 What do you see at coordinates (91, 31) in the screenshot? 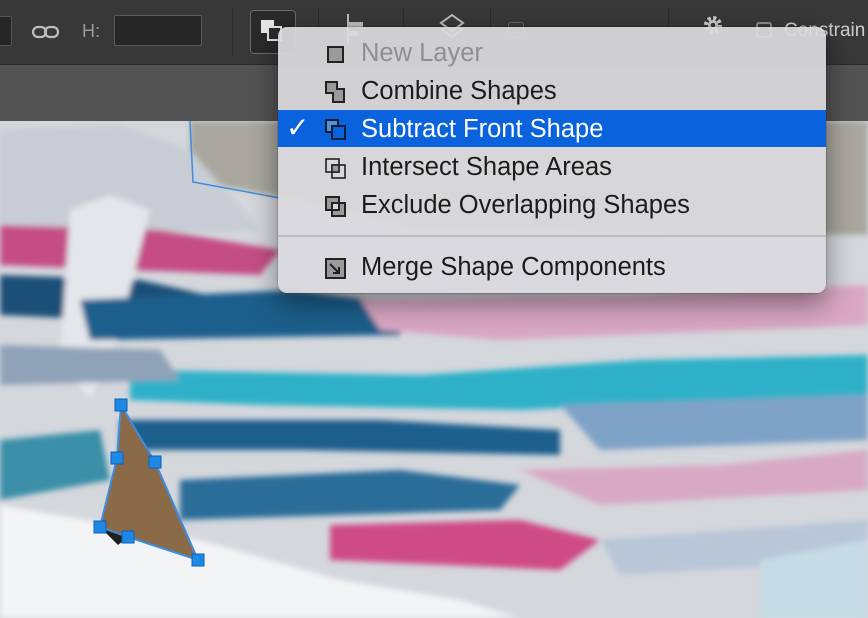
I see `height-label: H:` at bounding box center [91, 31].